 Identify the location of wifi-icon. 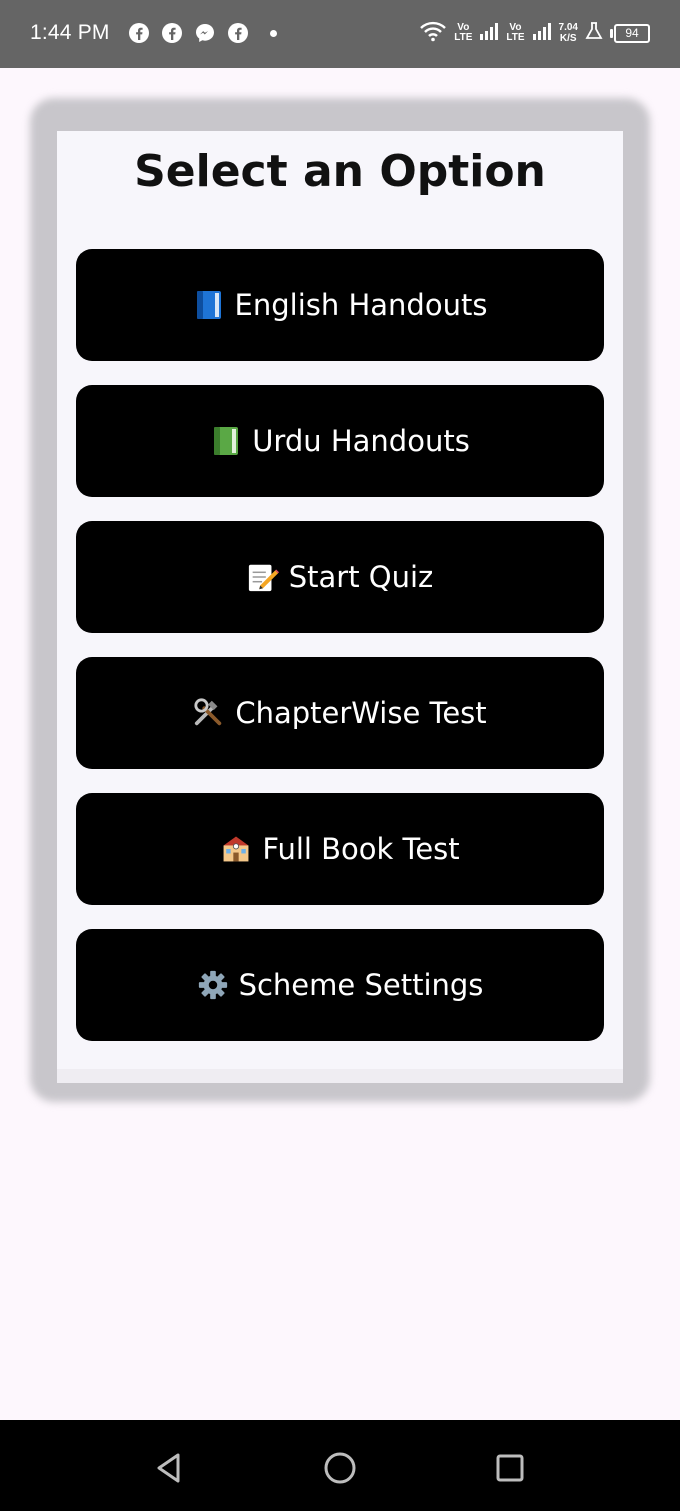
(433, 33).